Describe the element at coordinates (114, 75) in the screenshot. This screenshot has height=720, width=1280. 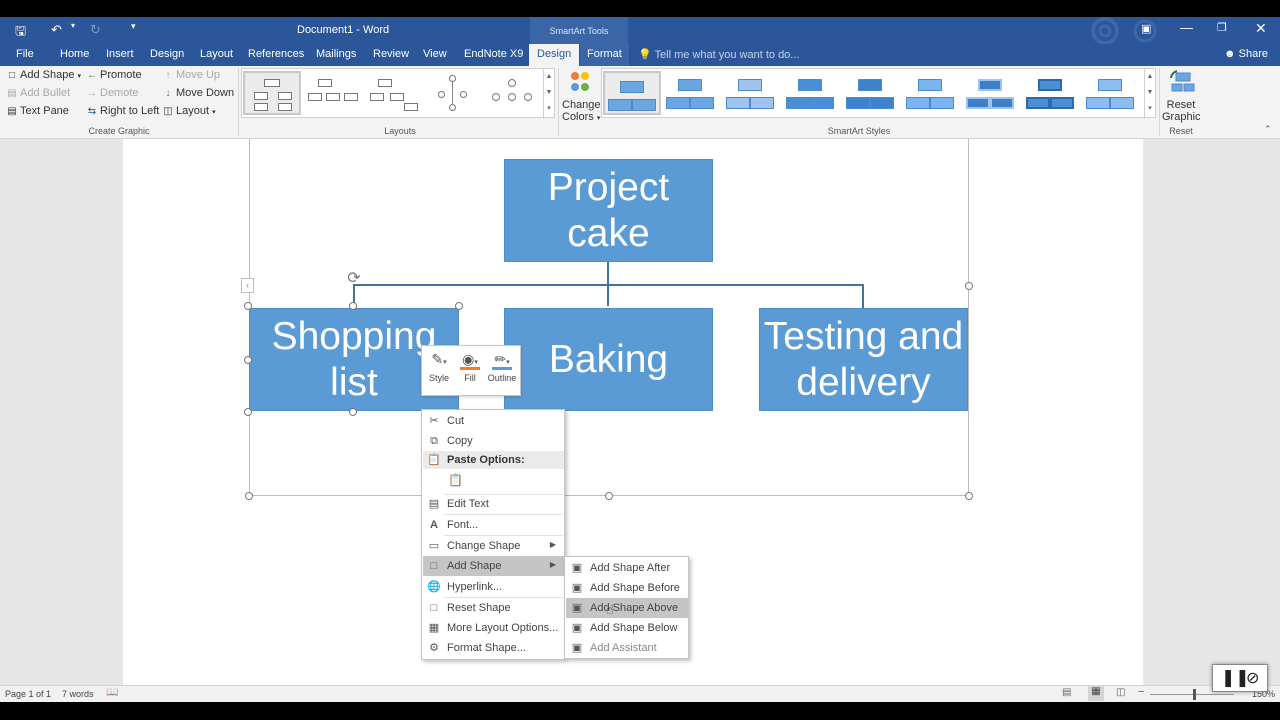
I see `promote-button: ← Promote` at that location.